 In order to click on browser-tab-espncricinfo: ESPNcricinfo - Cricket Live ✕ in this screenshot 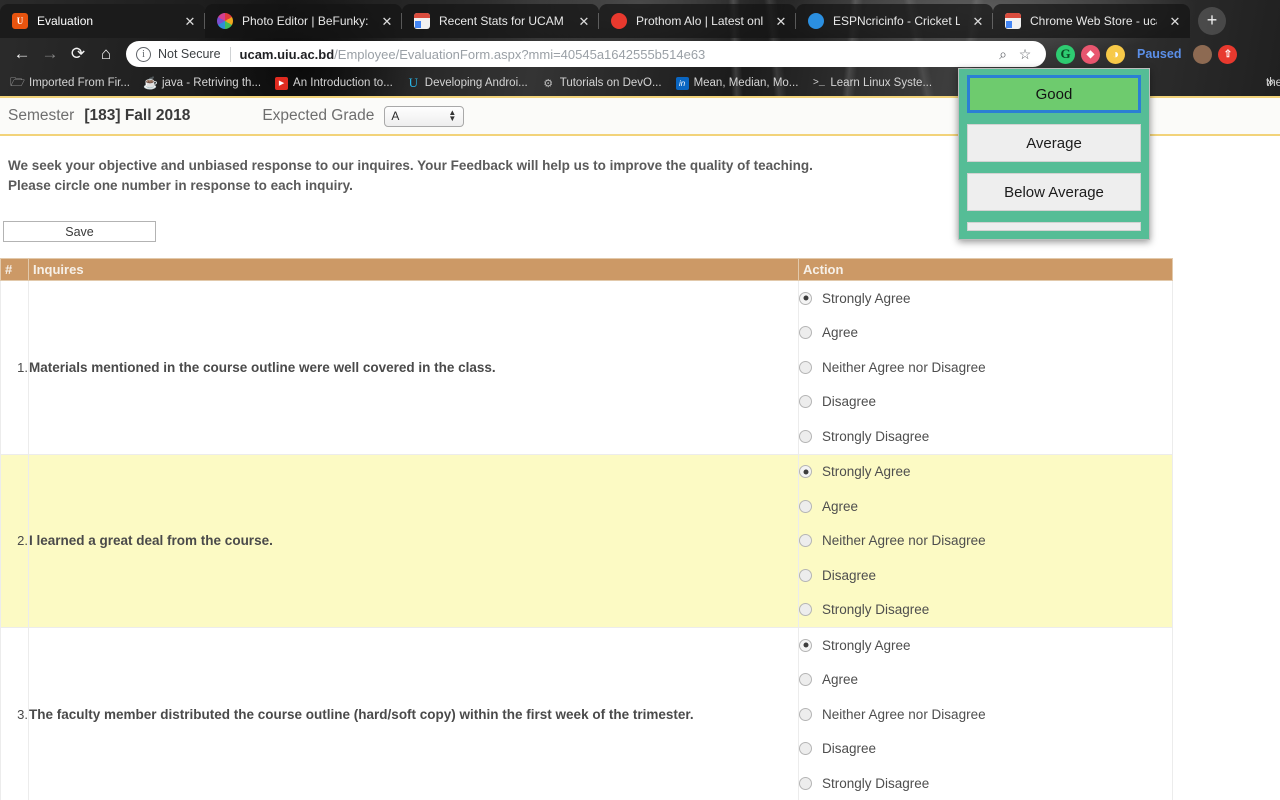, I will do `click(894, 21)`.